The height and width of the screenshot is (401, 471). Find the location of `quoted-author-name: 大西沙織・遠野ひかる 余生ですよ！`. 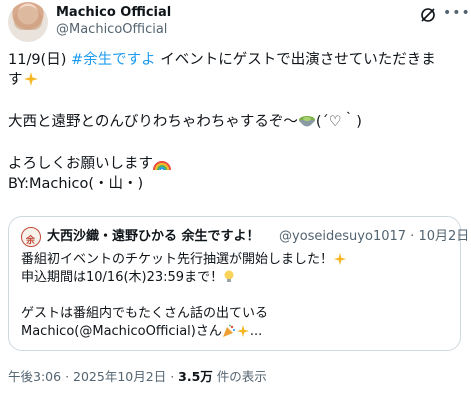

quoted-author-name: 大西沙織・遠野ひかる 余生ですよ！ is located at coordinates (153, 236).